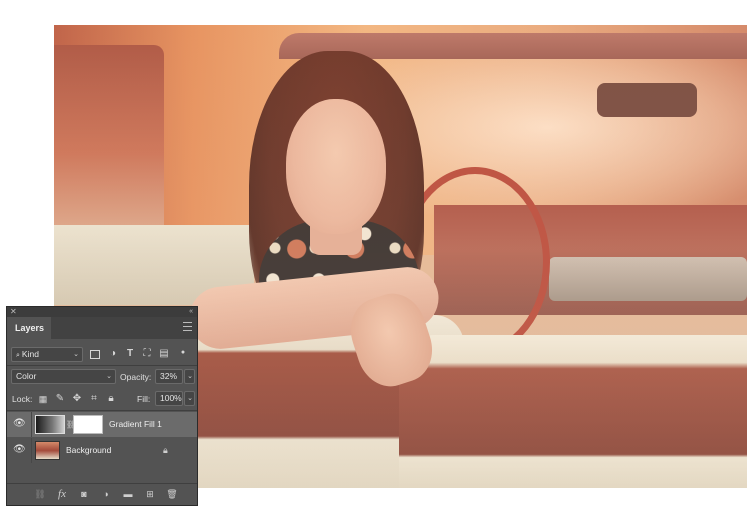  What do you see at coordinates (169, 398) in the screenshot?
I see `fill-input: 100%` at bounding box center [169, 398].